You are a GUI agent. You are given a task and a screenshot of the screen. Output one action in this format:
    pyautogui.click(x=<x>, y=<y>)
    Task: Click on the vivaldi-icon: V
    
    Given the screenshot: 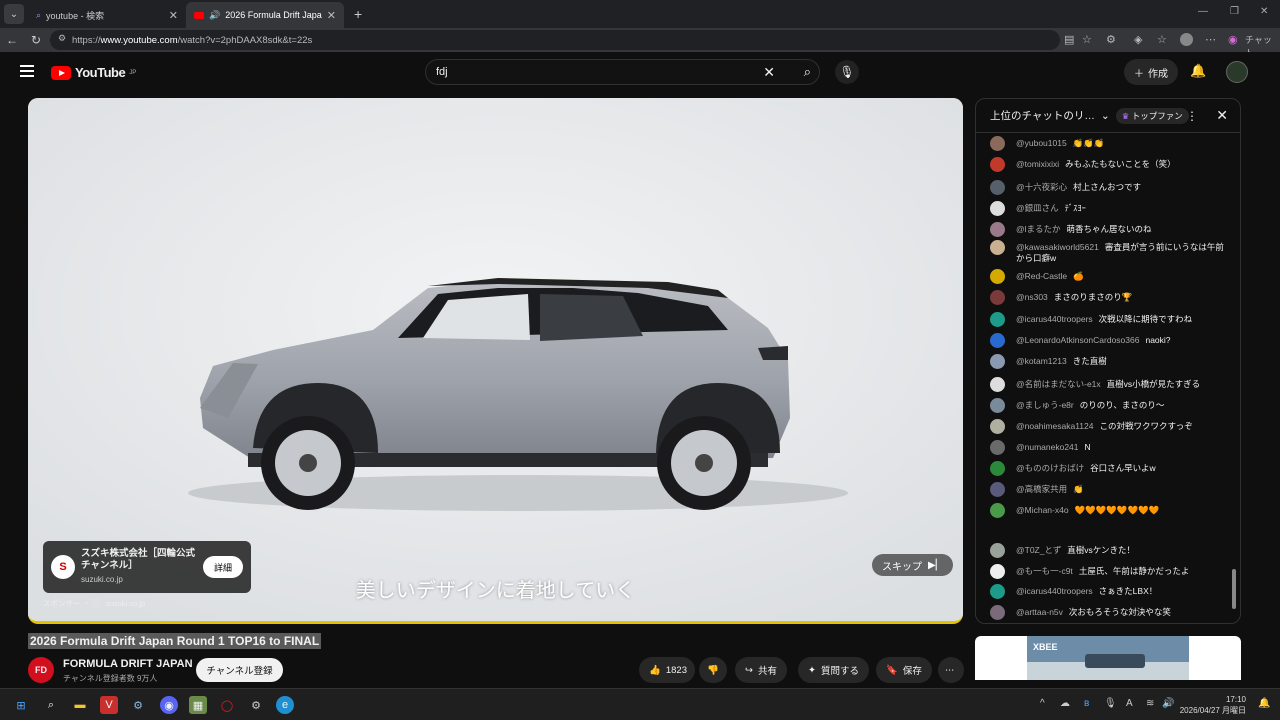 What is the action you would take?
    pyautogui.click(x=109, y=705)
    